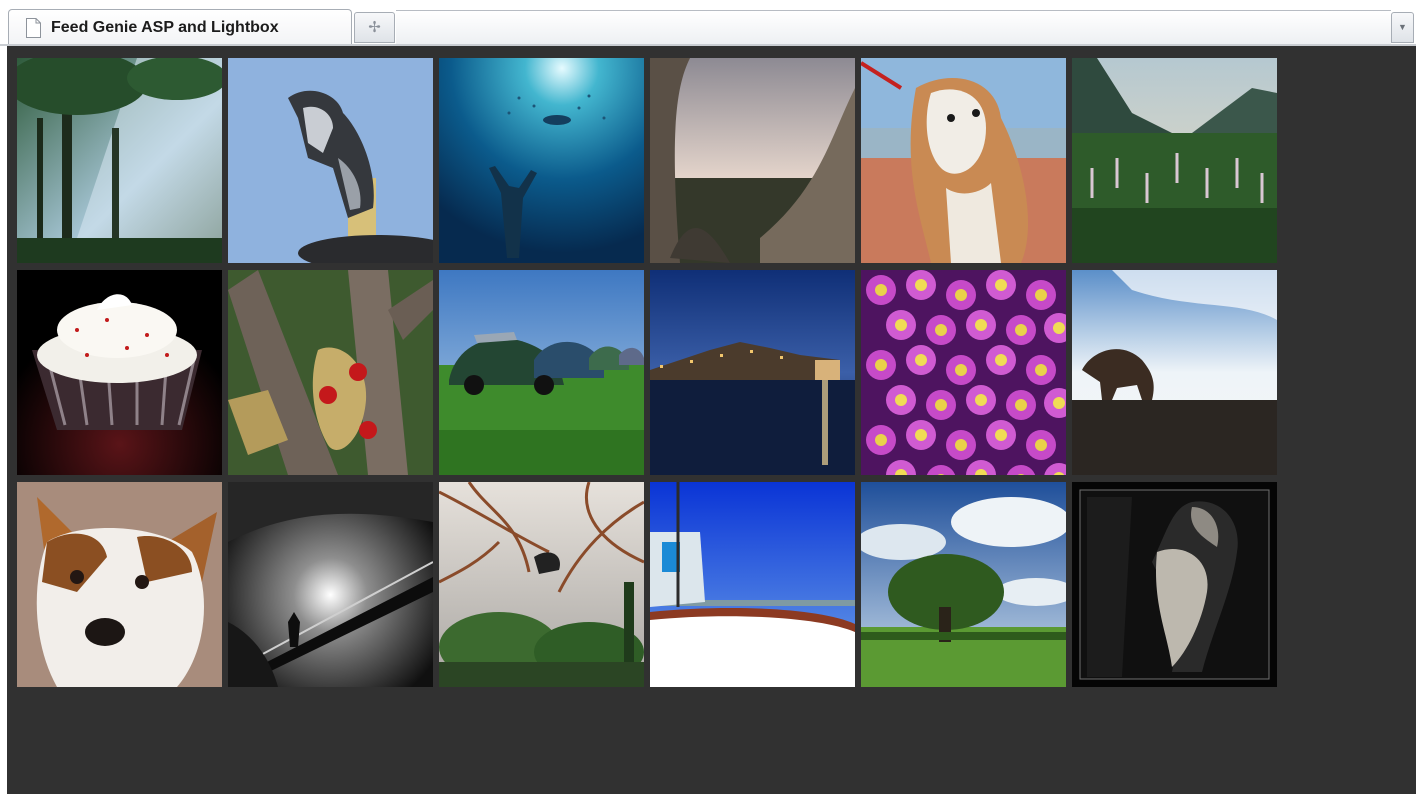 The width and height of the screenshot is (1416, 794). I want to click on photo-rock-arch-landscape, so click(752, 160).